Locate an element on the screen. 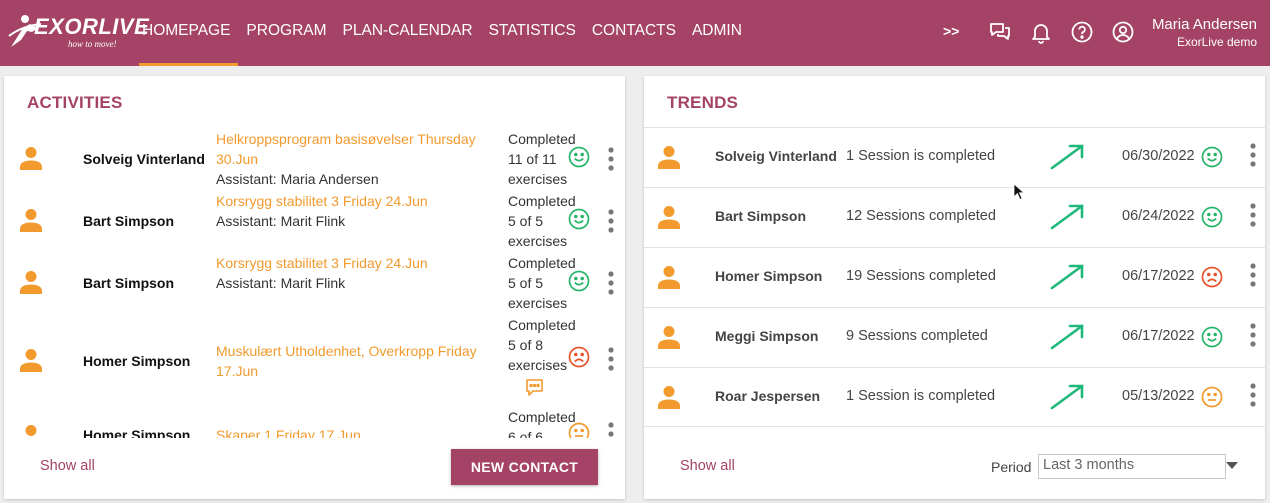 This screenshot has height=503, width=1270. trend-sessions: 12 Sessions completed is located at coordinates (921, 216).